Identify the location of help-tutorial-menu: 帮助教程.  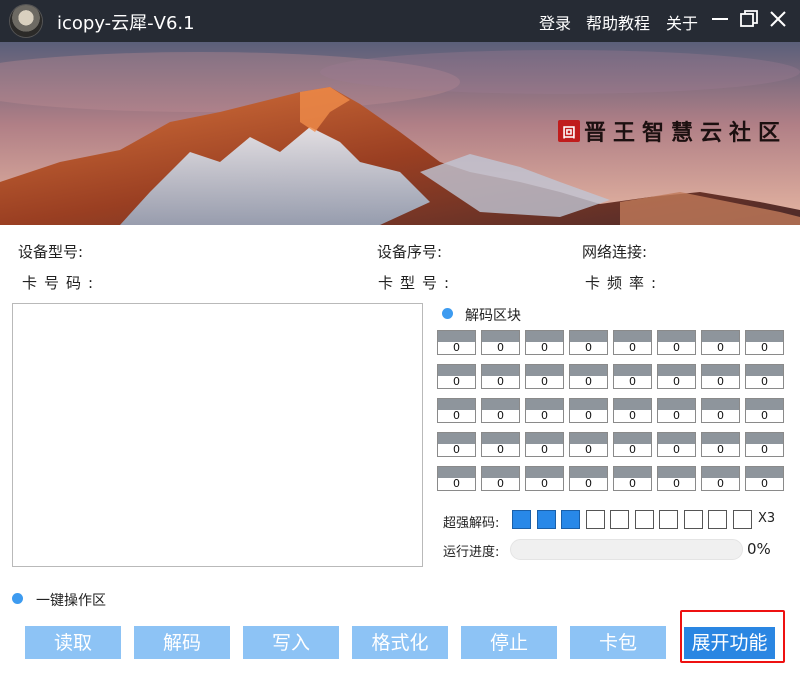
(618, 22).